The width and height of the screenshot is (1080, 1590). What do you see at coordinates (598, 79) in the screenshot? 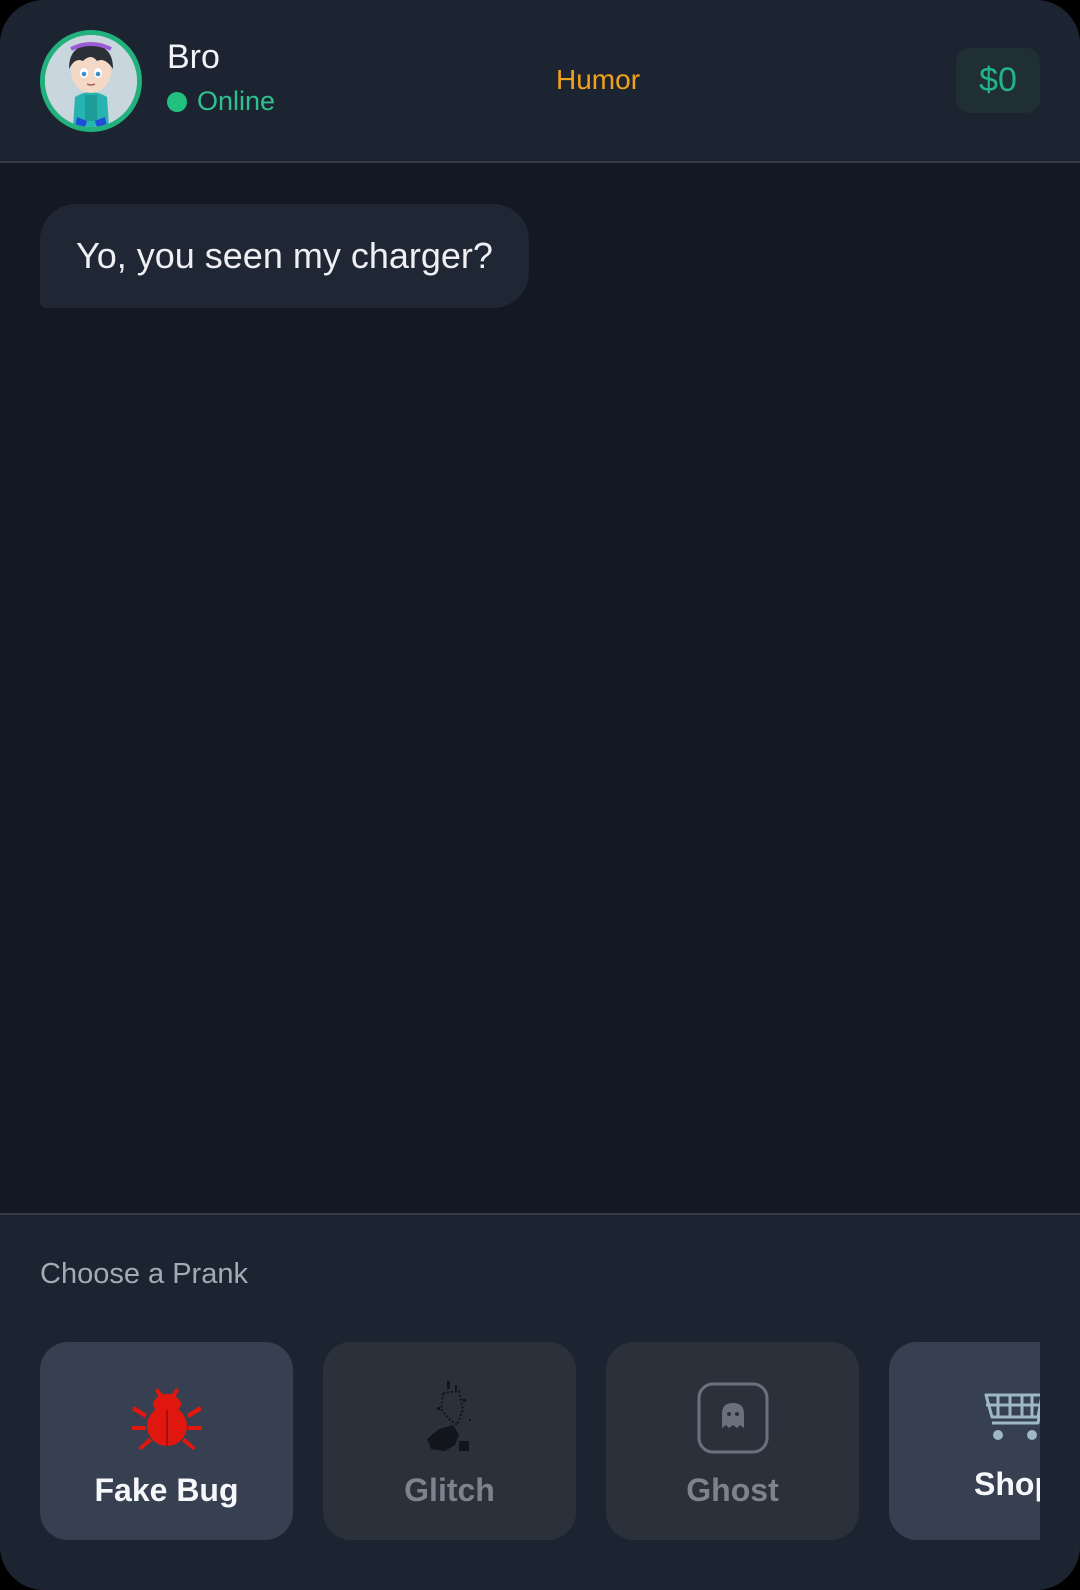
I see `category-label: Humor` at bounding box center [598, 79].